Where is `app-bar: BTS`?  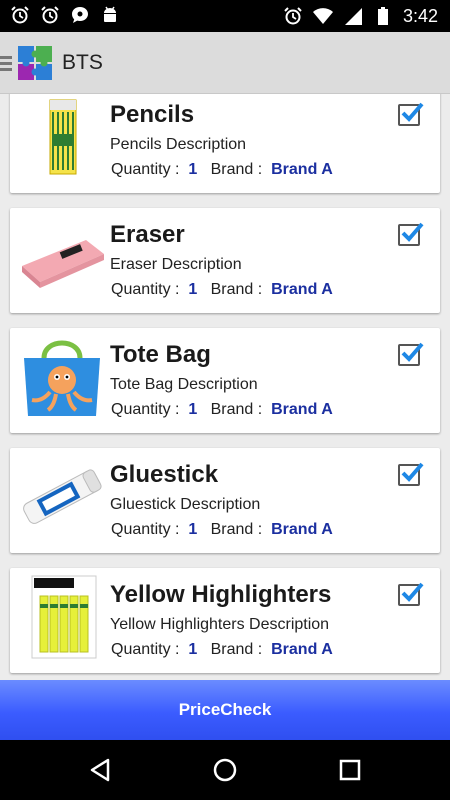 app-bar: BTS is located at coordinates (225, 63).